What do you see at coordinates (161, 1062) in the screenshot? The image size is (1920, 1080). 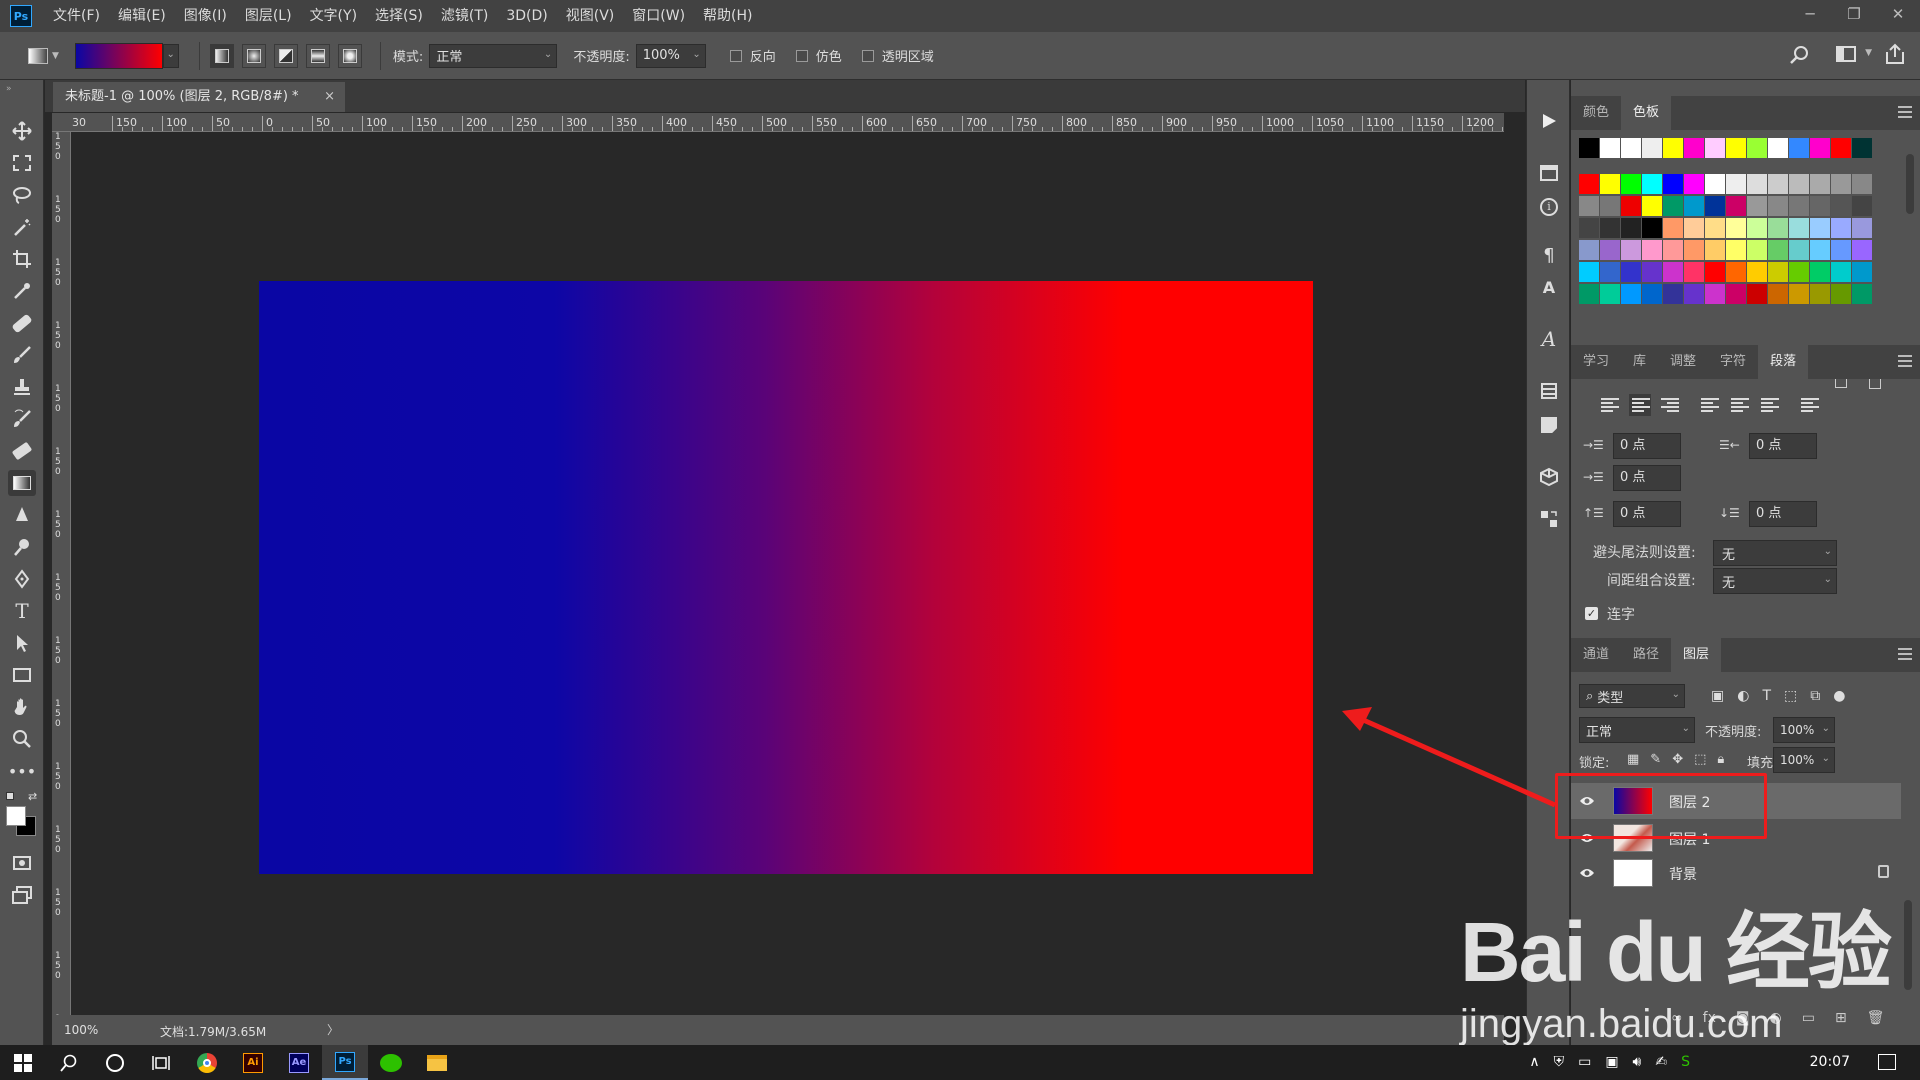 I see `task-view-icon` at bounding box center [161, 1062].